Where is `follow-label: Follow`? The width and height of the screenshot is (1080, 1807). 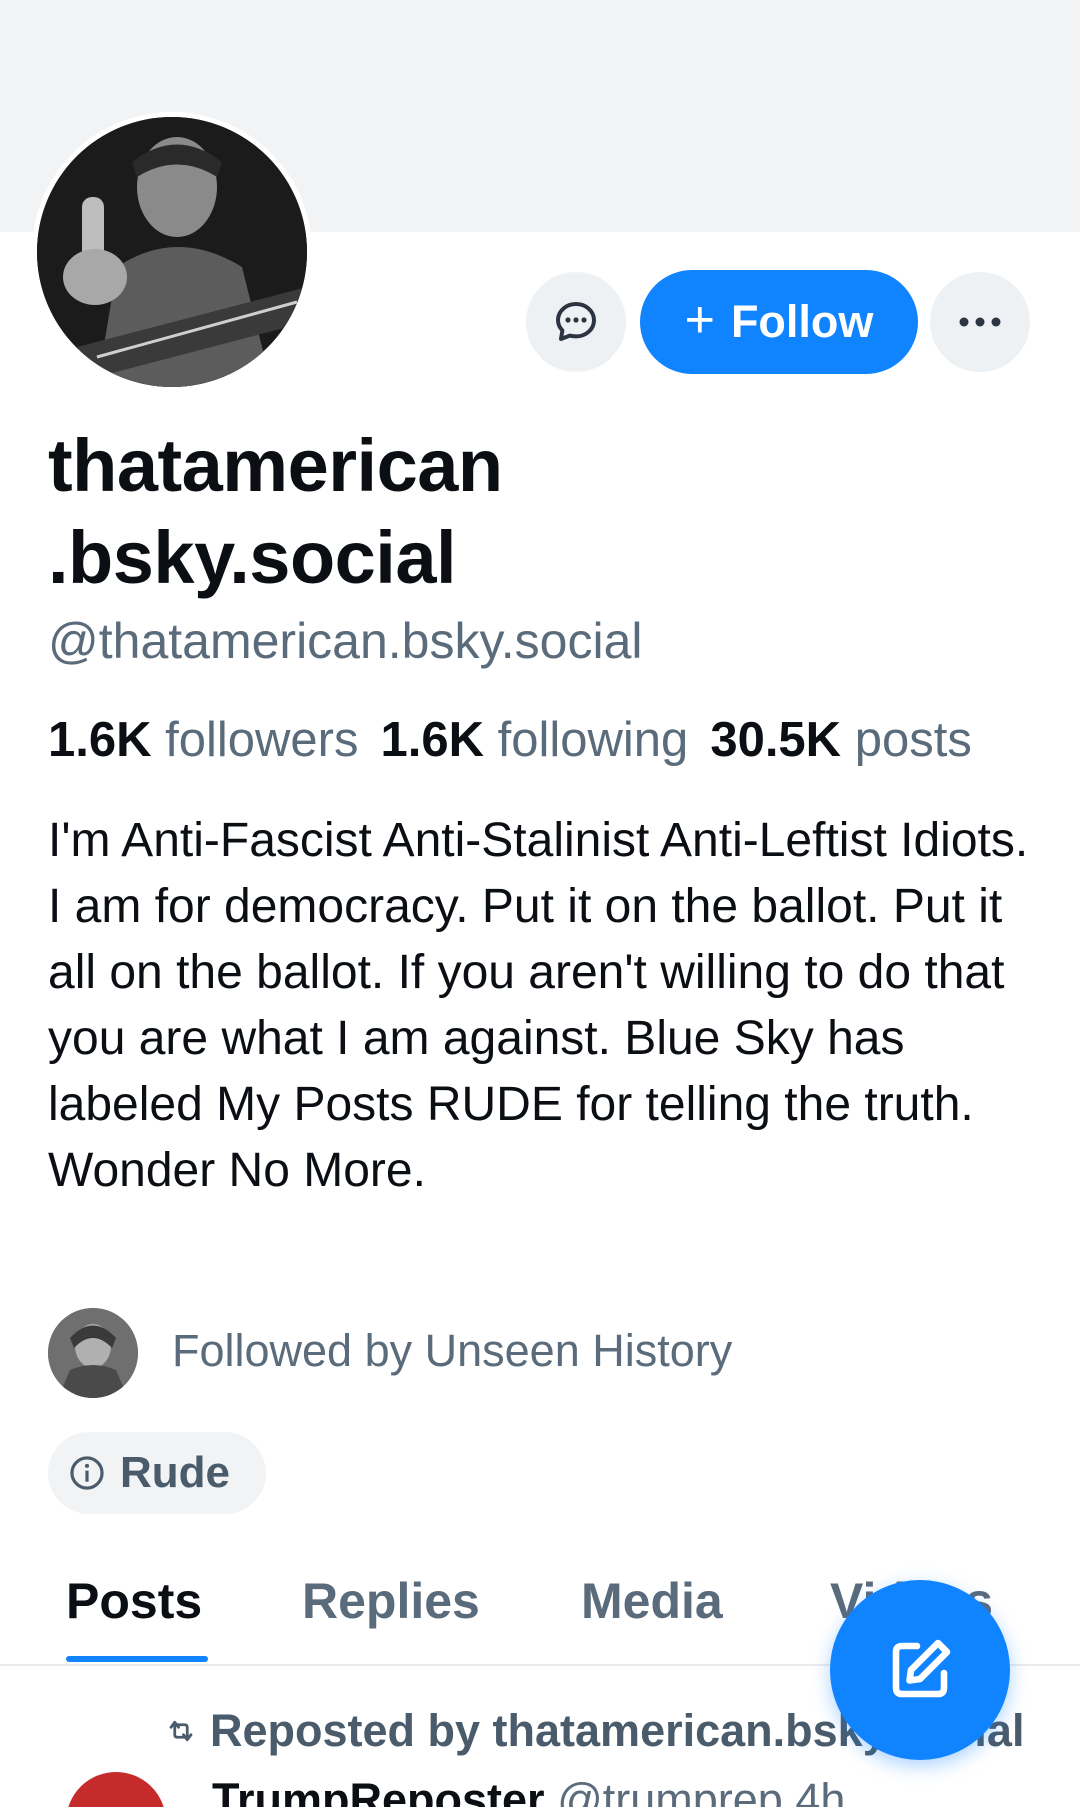 follow-label: Follow is located at coordinates (802, 321).